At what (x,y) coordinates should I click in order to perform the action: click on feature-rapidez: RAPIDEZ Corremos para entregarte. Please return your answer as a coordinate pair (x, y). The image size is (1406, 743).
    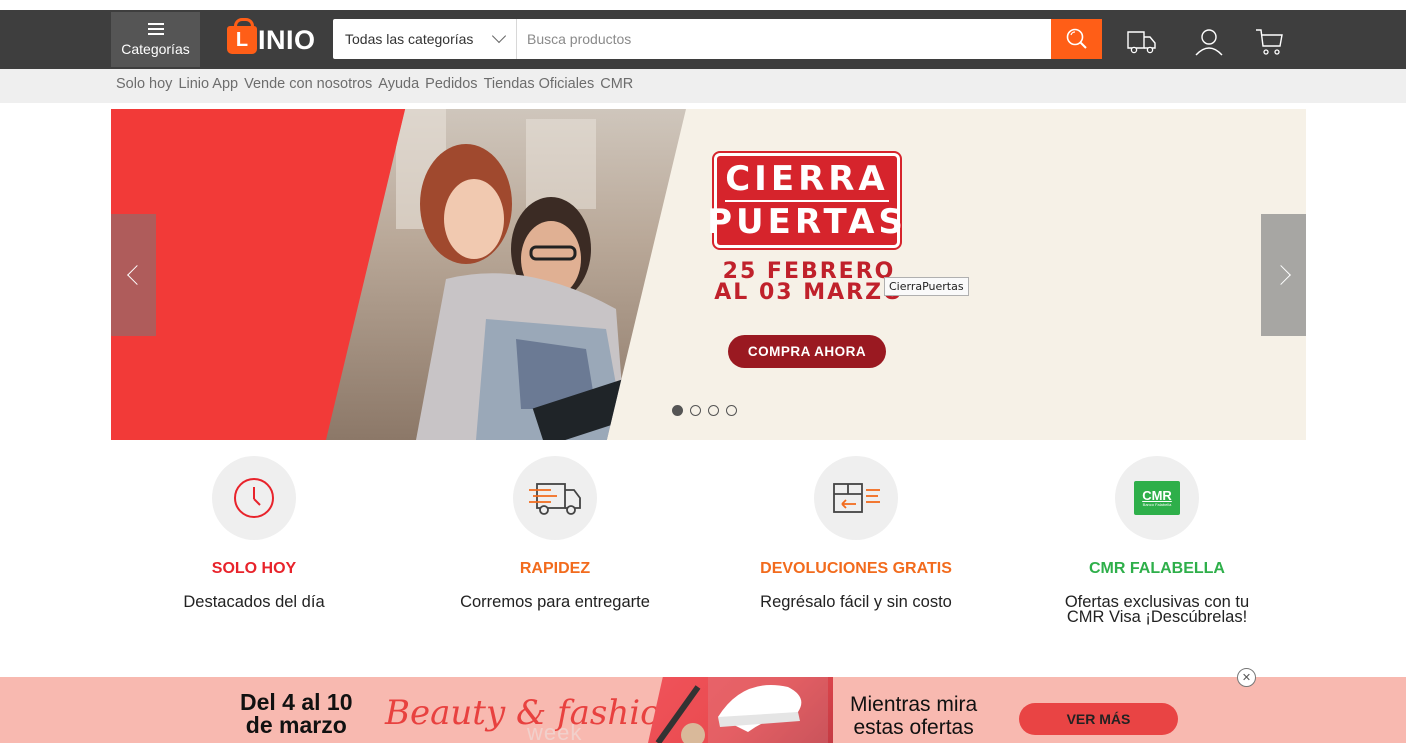
    Looking at the image, I should click on (555, 533).